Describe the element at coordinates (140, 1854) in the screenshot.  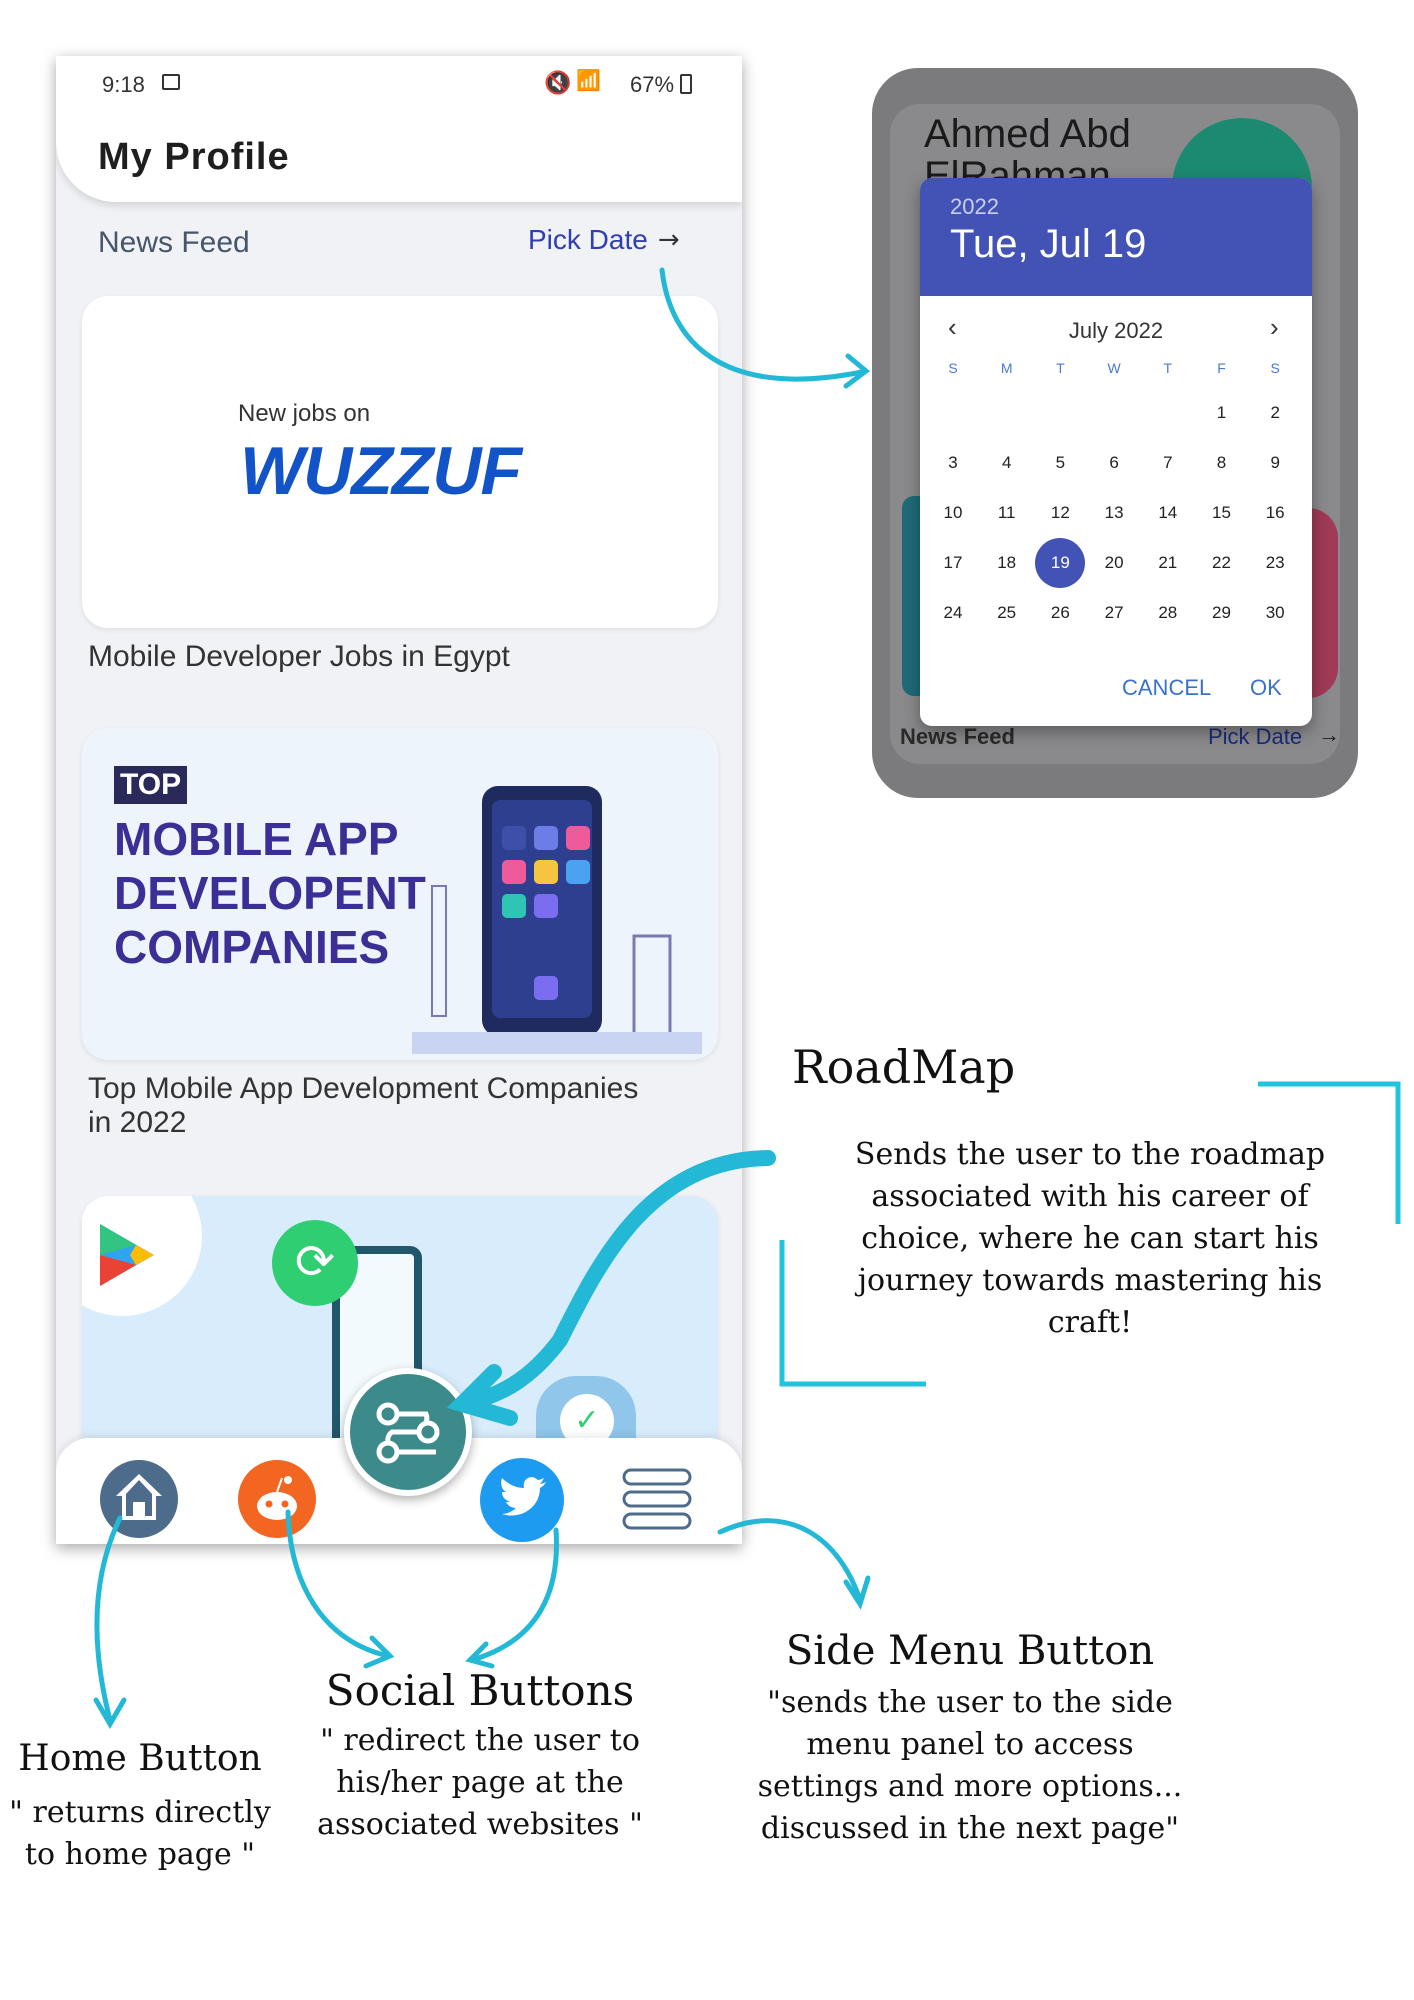
I see `home-line: to home page "` at that location.